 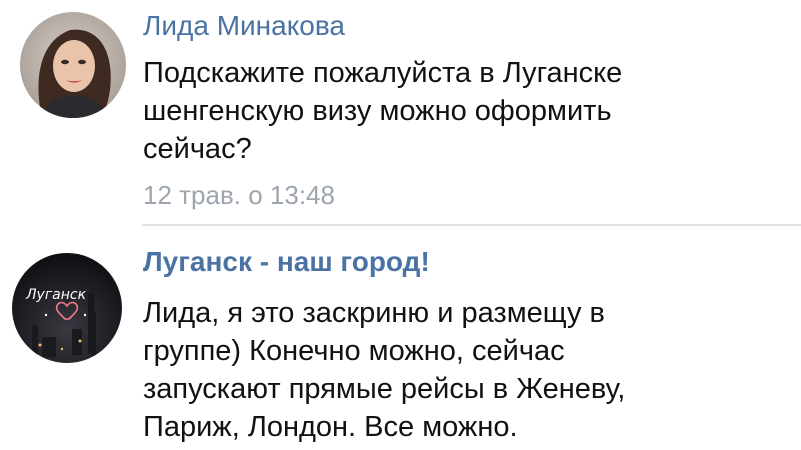 What do you see at coordinates (383, 73) in the screenshot?
I see `comment-text-line: Подскажите пожалуйста в Луганске` at bounding box center [383, 73].